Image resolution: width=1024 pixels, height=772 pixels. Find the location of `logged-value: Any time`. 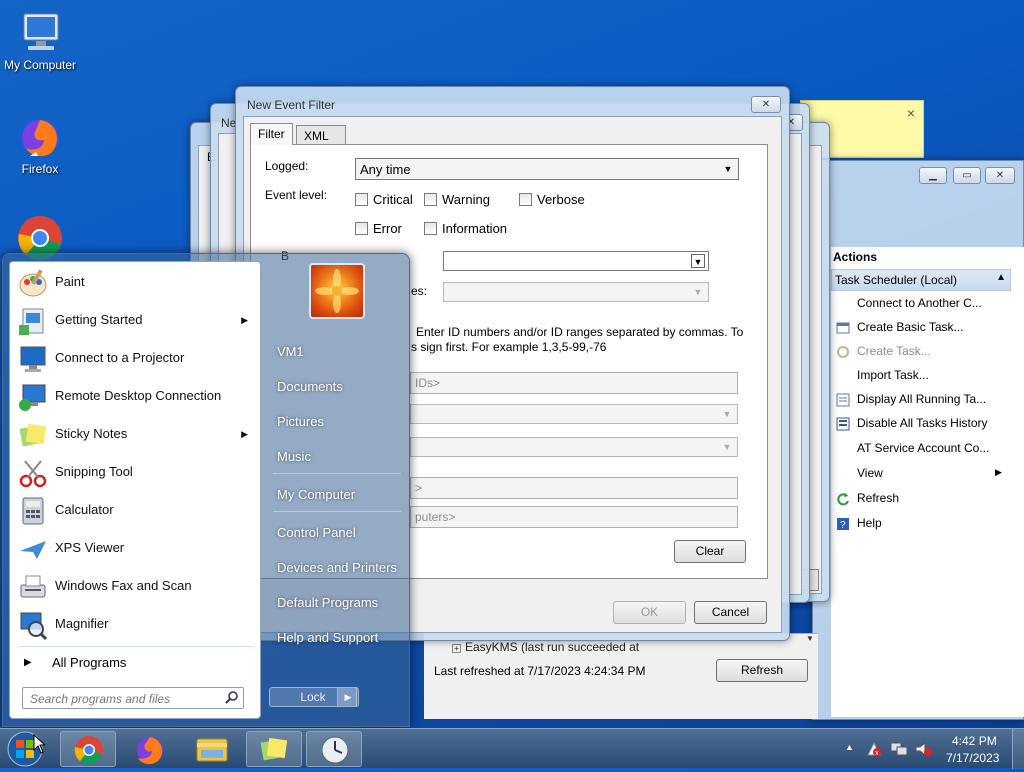

logged-value: Any time is located at coordinates (385, 169).